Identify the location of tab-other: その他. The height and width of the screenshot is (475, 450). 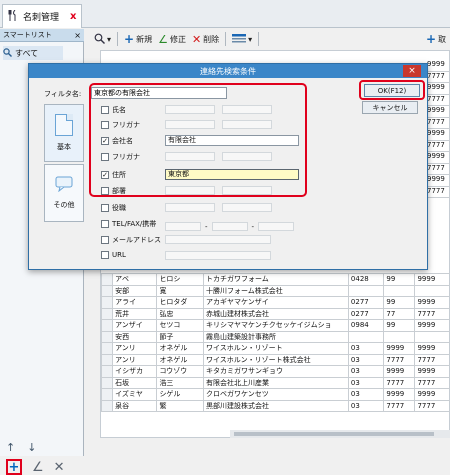
(64, 193).